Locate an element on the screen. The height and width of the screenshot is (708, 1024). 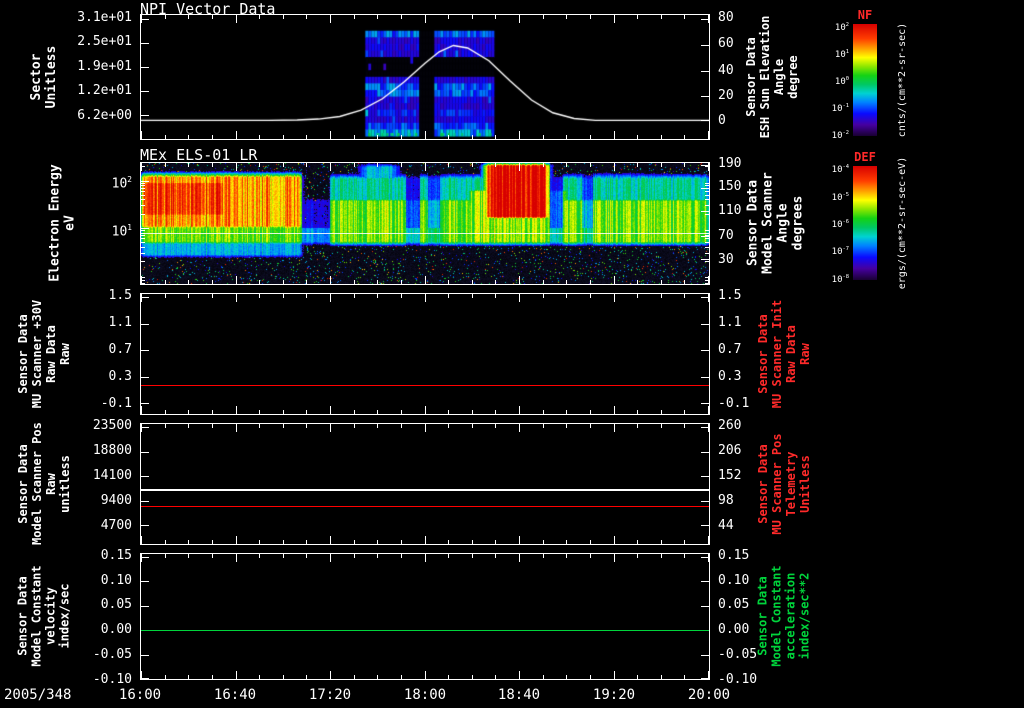
x-tick-label: 18:40 is located at coordinates (519, 695).